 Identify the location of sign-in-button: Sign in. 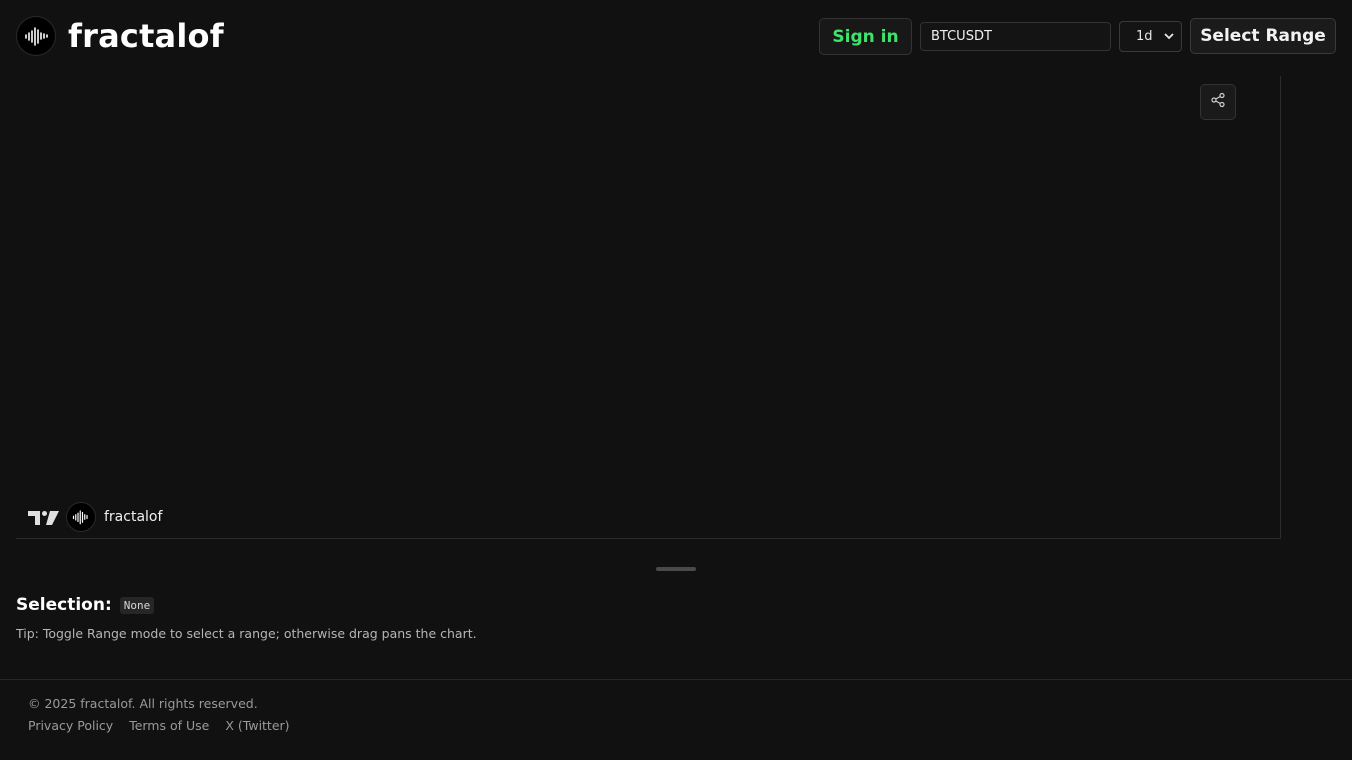
(865, 36).